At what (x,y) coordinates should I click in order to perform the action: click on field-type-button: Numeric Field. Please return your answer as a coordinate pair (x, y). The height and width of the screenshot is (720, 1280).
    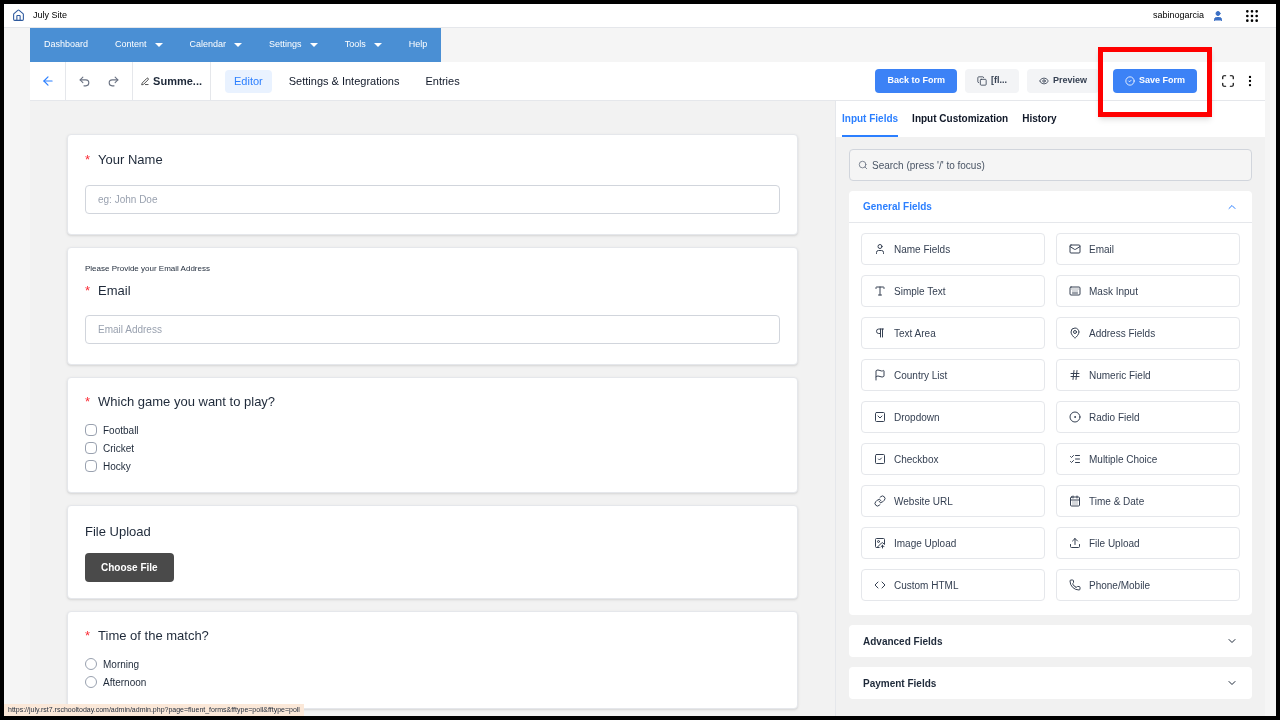
    Looking at the image, I should click on (1148, 375).